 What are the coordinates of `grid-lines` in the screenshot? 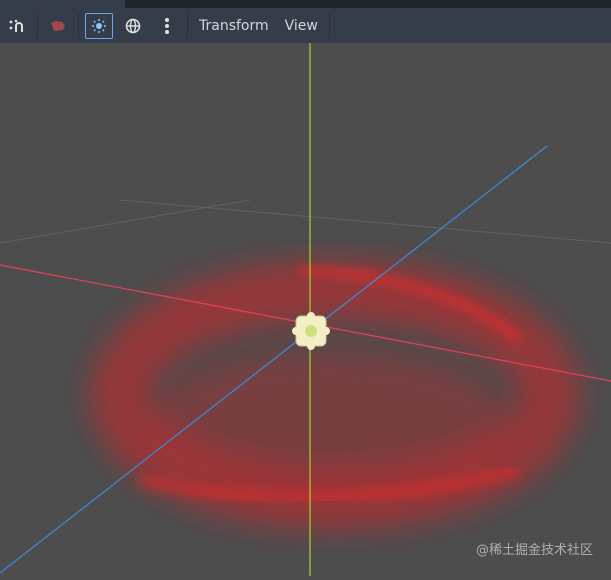 It's located at (305, 221).